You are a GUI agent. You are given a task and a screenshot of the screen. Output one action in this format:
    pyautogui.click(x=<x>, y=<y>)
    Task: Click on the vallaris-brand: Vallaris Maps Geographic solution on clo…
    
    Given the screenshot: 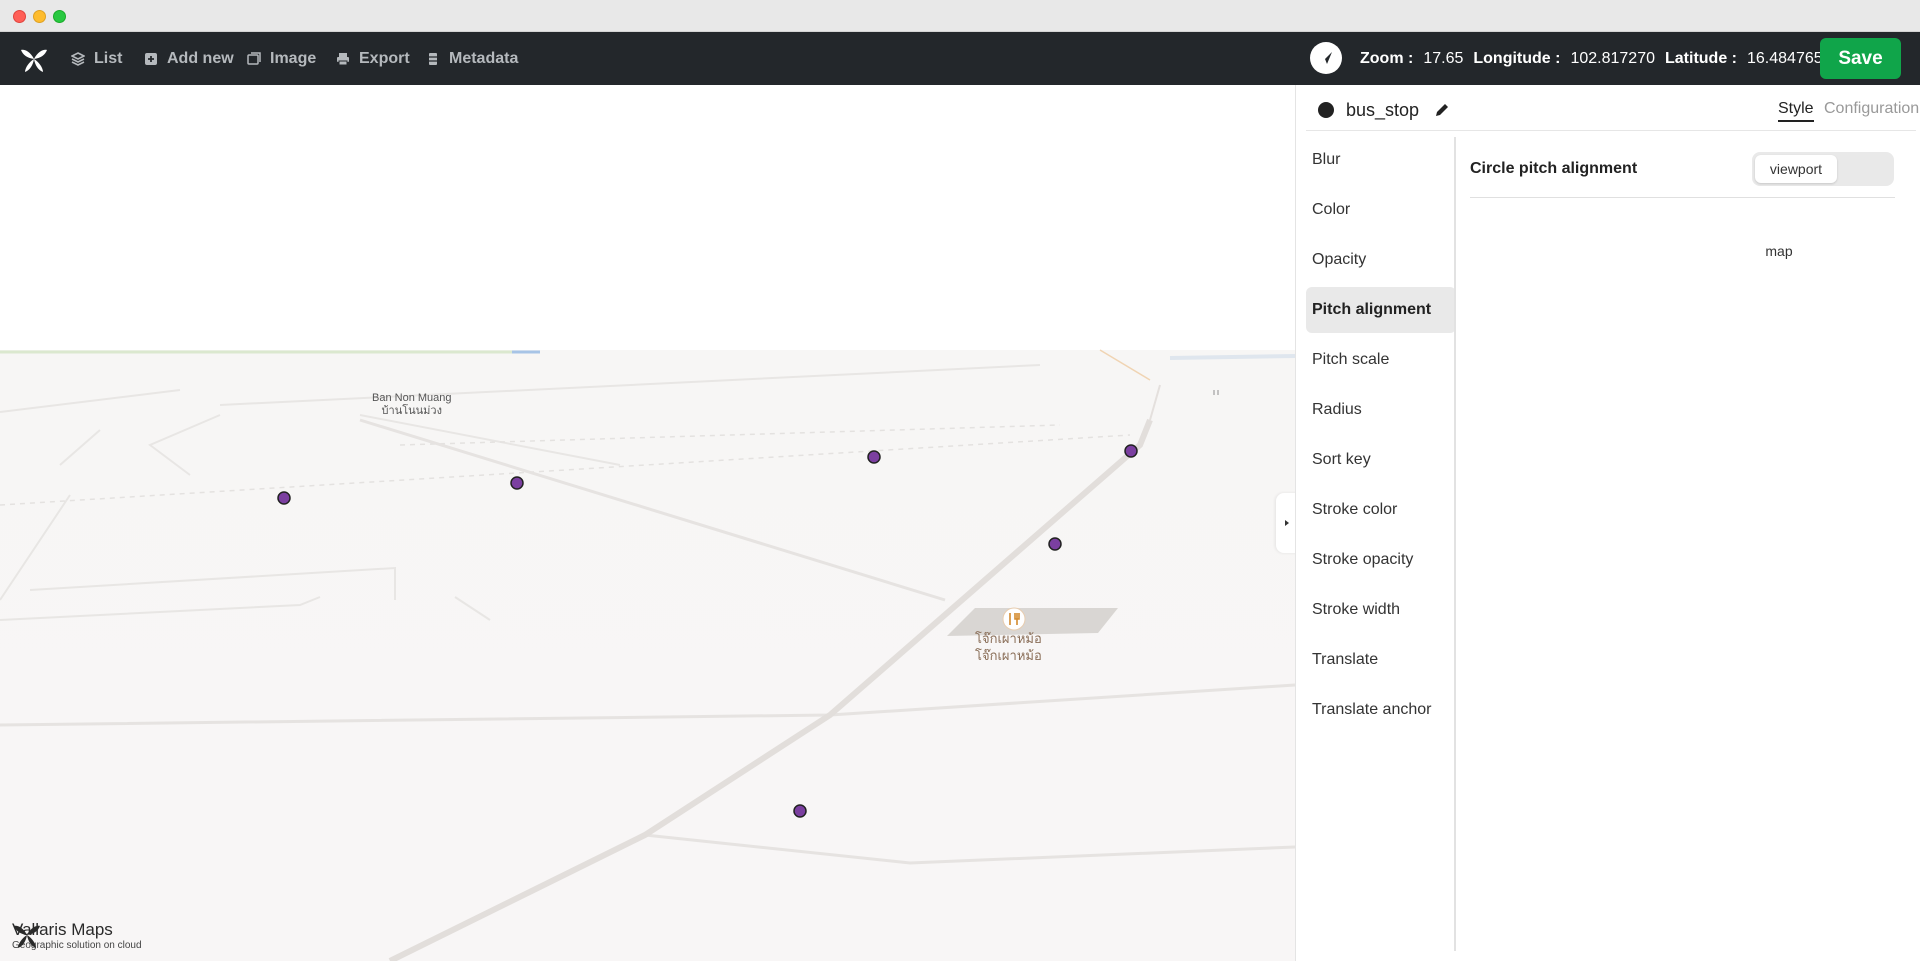 What is the action you would take?
    pyautogui.click(x=77, y=935)
    